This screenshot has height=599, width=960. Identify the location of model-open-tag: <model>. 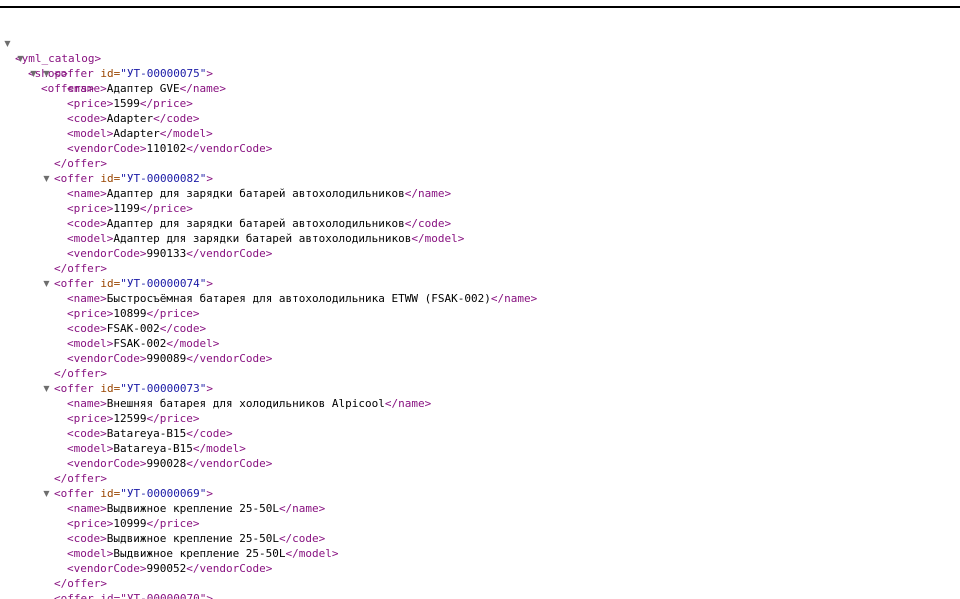
(90, 133).